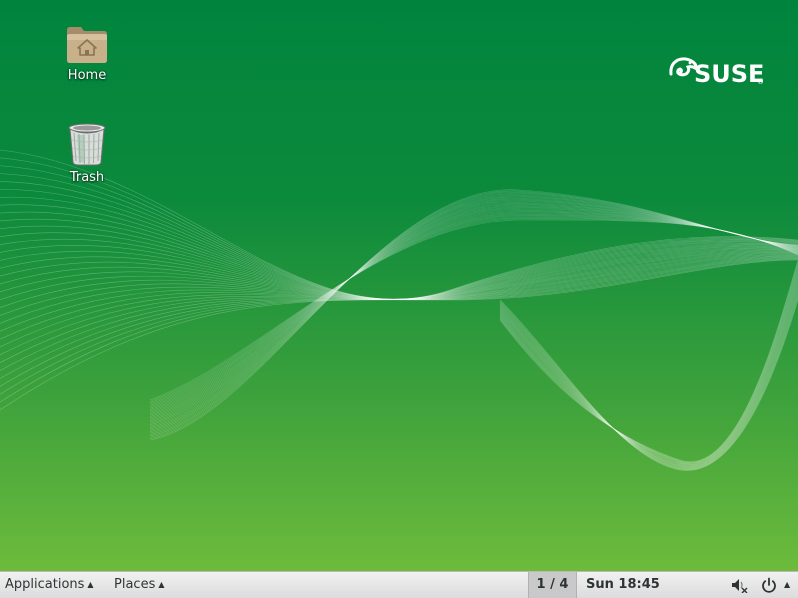 The height and width of the screenshot is (598, 798). I want to click on trash-icon, so click(87, 144).